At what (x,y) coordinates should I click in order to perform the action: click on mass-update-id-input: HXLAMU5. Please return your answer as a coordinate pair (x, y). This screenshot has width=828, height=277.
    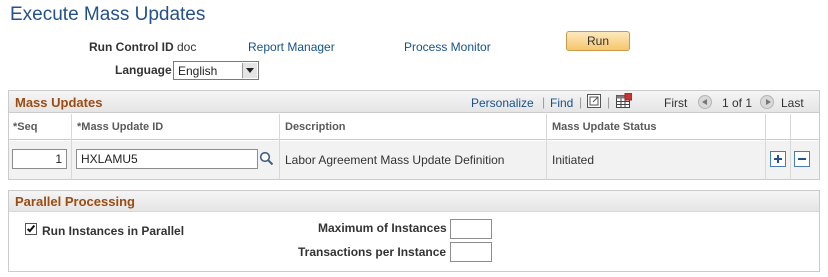
    Looking at the image, I should click on (167, 159).